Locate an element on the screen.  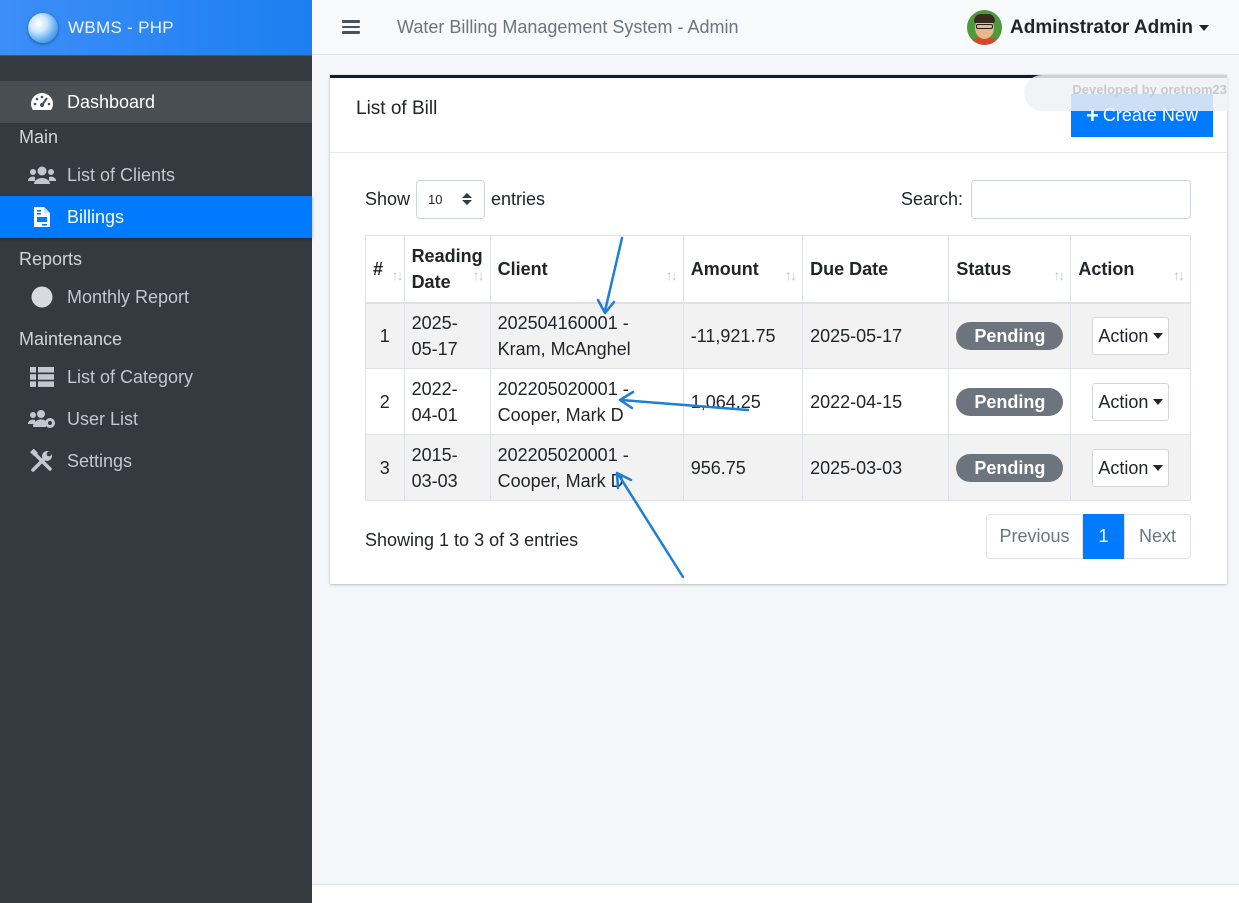
sidebar-item-label: Monthly Report is located at coordinates (128, 296).